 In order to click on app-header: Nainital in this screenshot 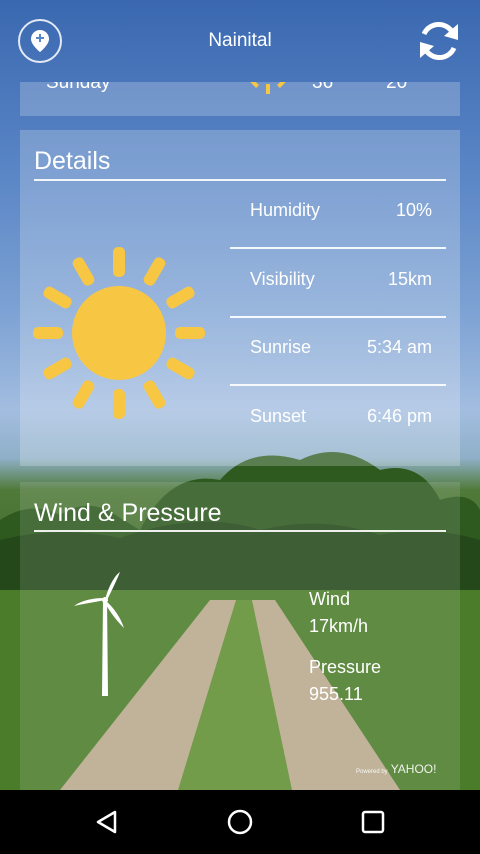, I will do `click(240, 41)`.